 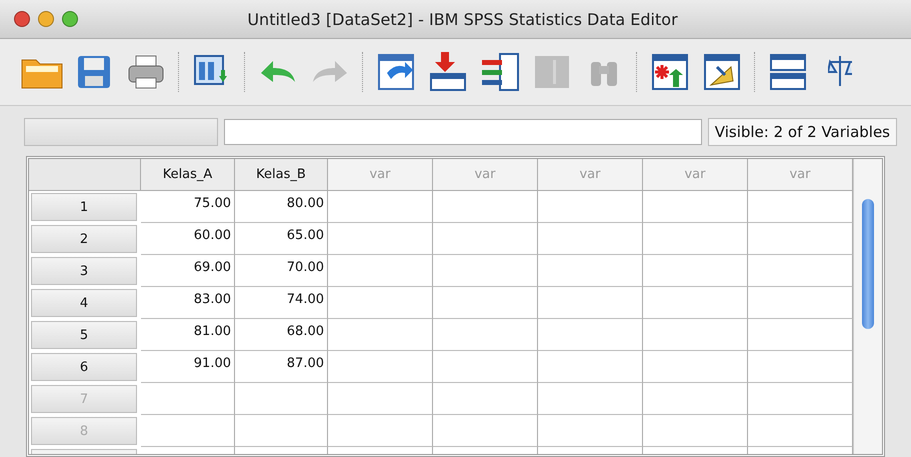 What do you see at coordinates (281, 207) in the screenshot?
I see `table-cell: 80.00` at bounding box center [281, 207].